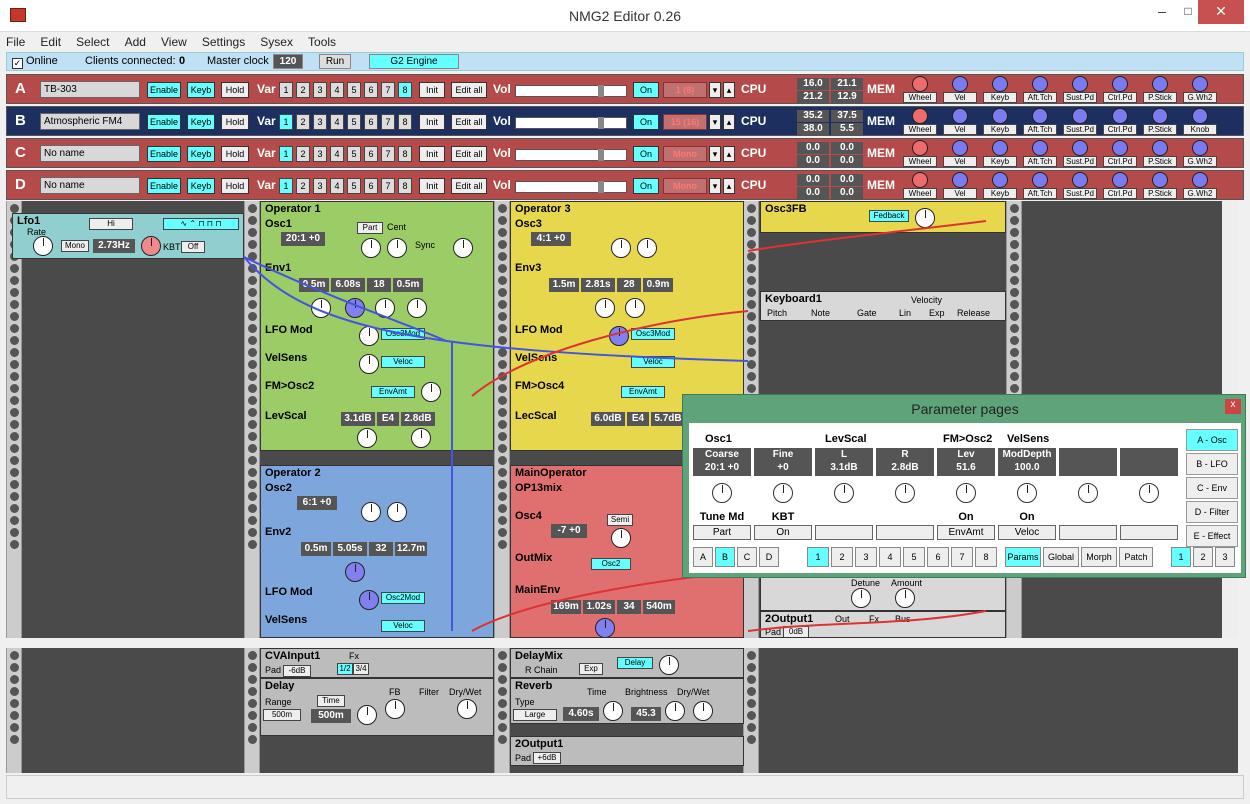 Image resolution: width=1250 pixels, height=804 pixels. I want to click on patch-name-field: TB-303, so click(90, 89).